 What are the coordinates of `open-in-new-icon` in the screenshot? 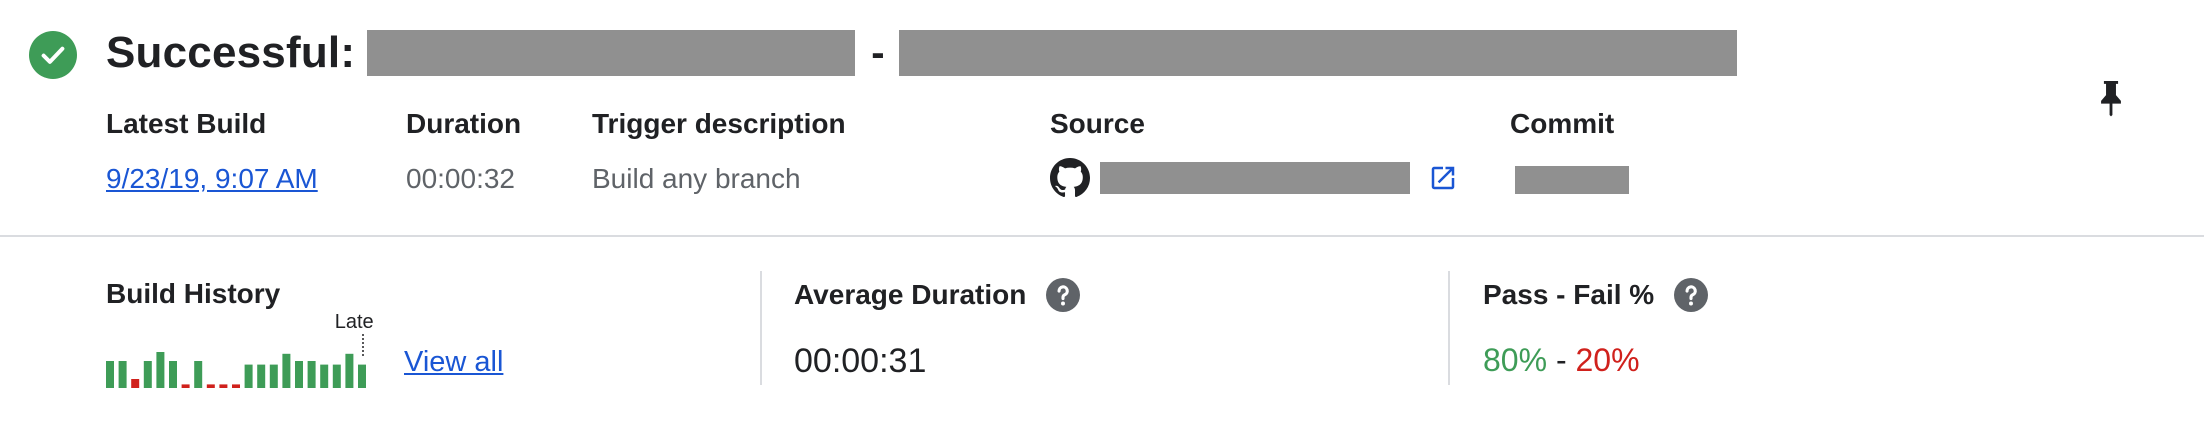 It's located at (1443, 178).